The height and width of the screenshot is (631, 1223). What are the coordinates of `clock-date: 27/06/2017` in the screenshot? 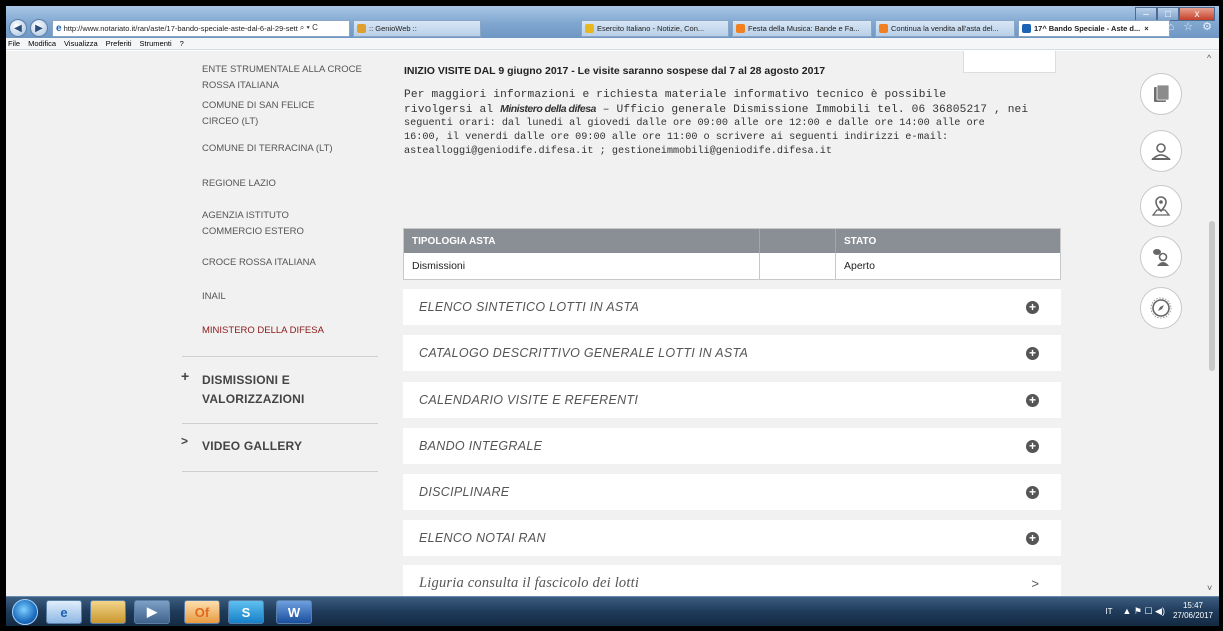 It's located at (1192, 615).